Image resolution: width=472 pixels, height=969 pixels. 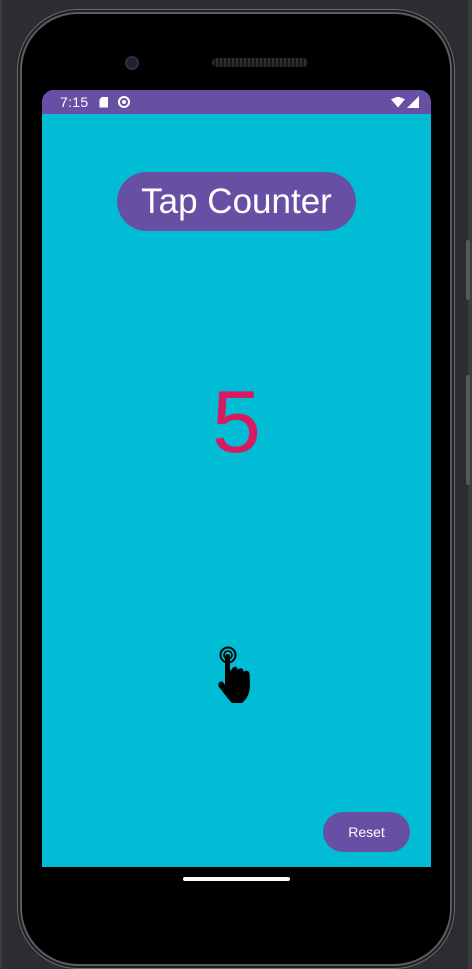 What do you see at coordinates (366, 832) in the screenshot?
I see `reset-button: Reset` at bounding box center [366, 832].